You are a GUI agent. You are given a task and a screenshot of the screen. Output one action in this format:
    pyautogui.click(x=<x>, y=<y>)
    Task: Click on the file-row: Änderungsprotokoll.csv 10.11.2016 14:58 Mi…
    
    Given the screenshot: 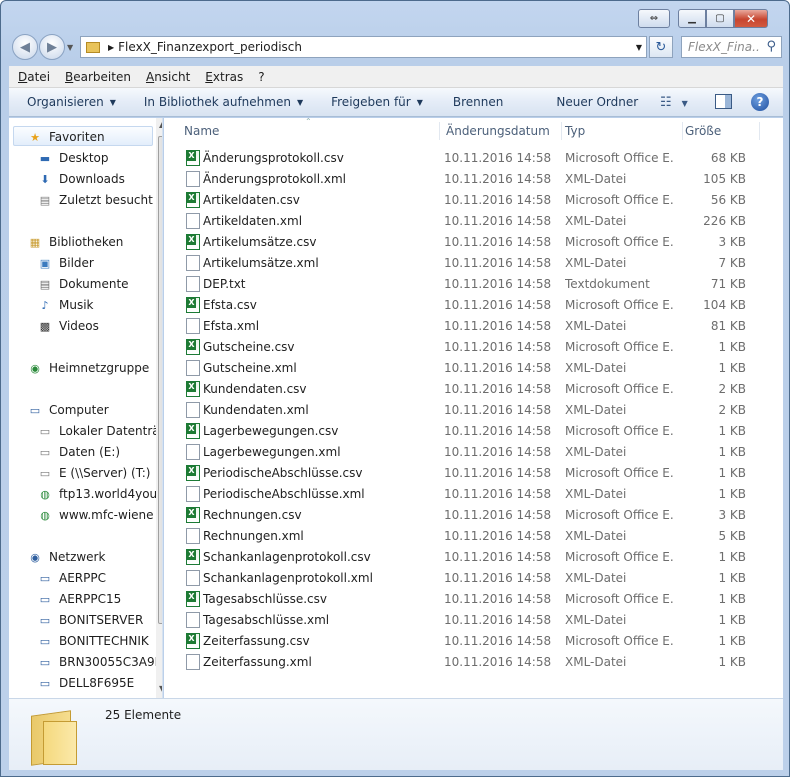 What is the action you would take?
    pyautogui.click(x=477, y=158)
    